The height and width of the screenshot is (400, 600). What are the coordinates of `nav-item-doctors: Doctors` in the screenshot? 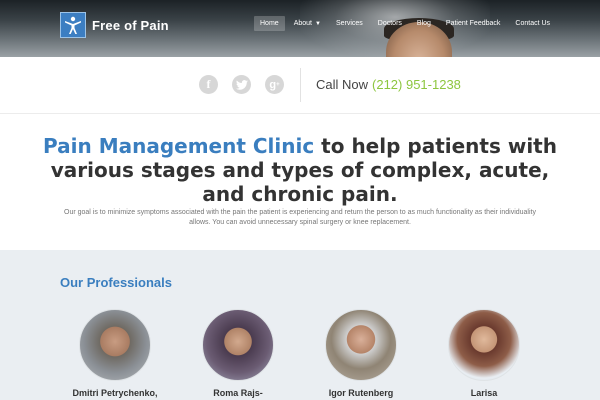 It's located at (390, 23).